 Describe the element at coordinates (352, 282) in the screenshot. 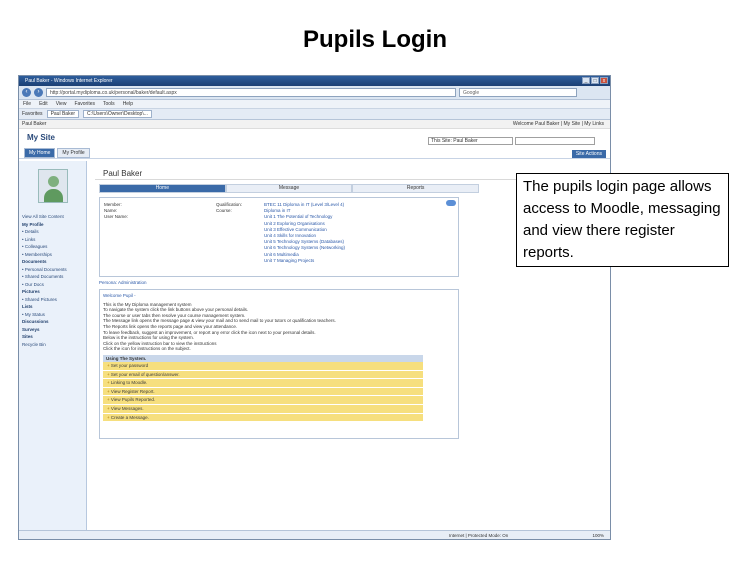

I see `persona-link: Persona: Administration` at that location.